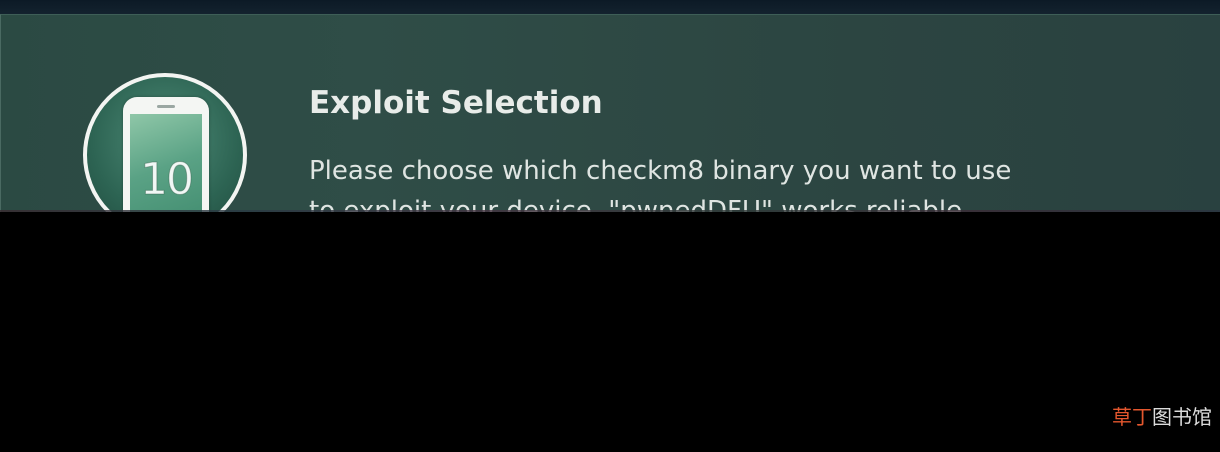  I want to click on site-watermark: 草 丁 图书馆, so click(1162, 415).